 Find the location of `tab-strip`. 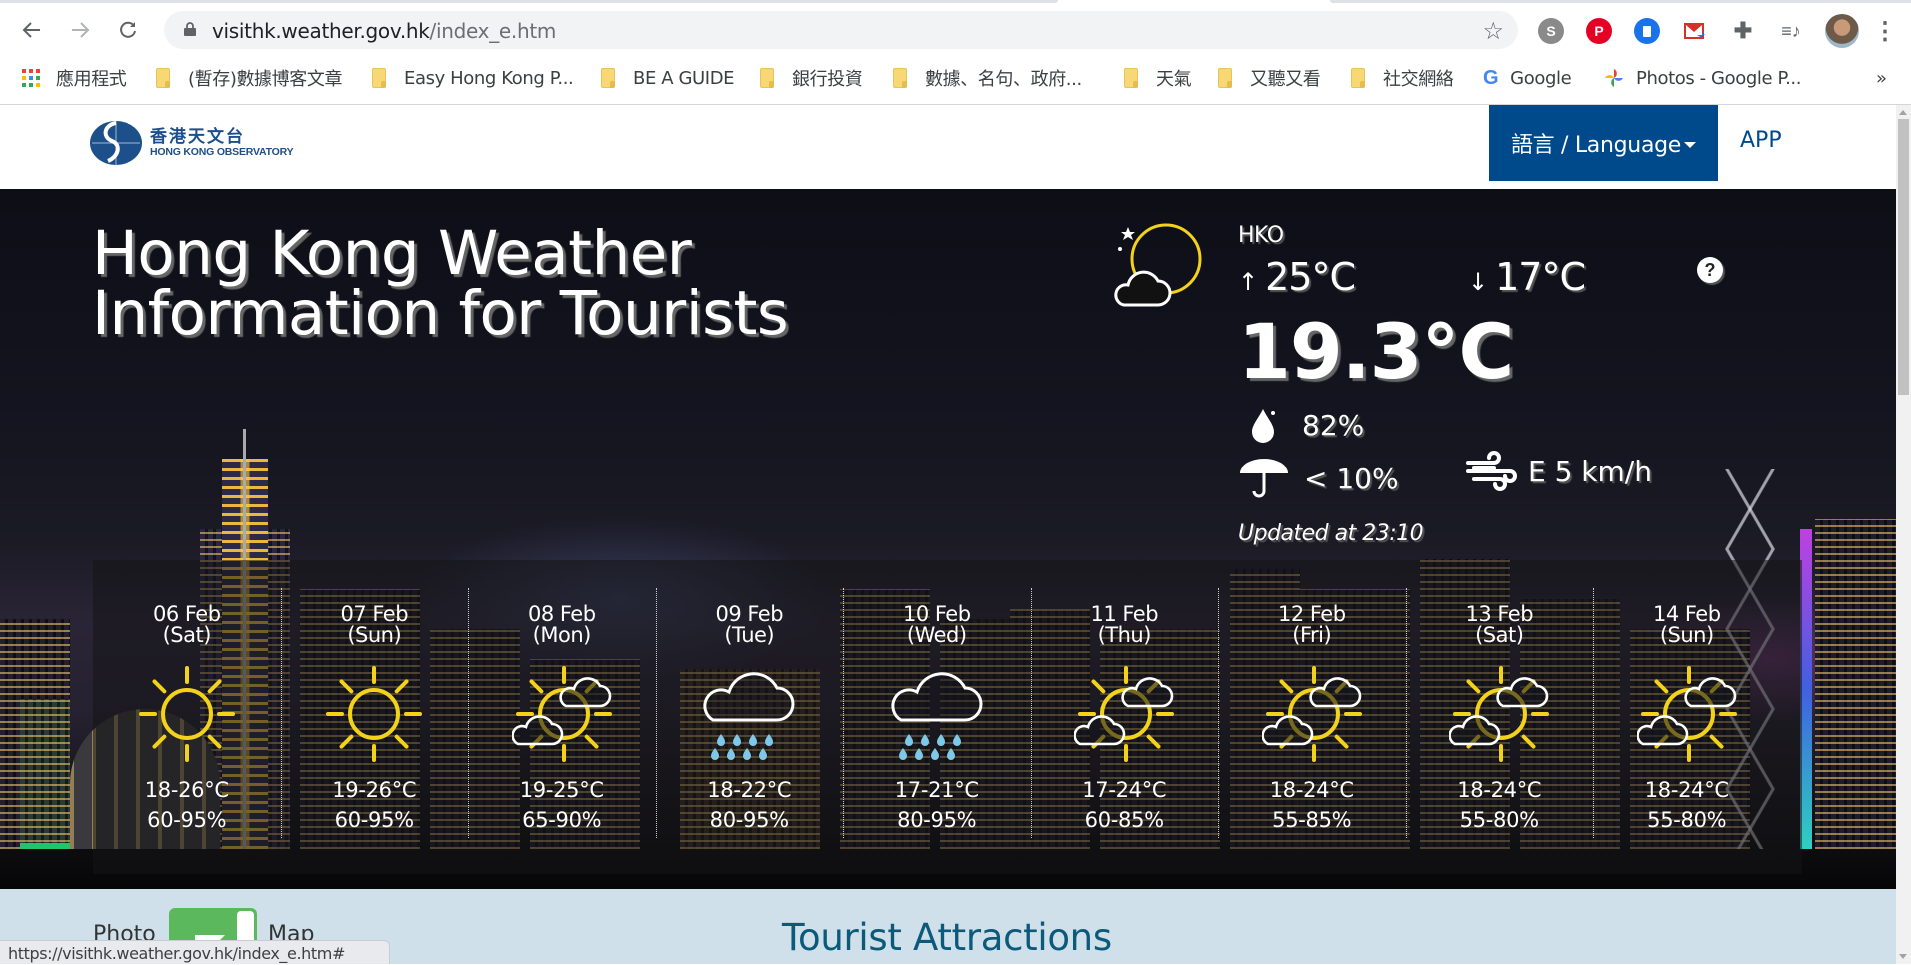

tab-strip is located at coordinates (955, 4).